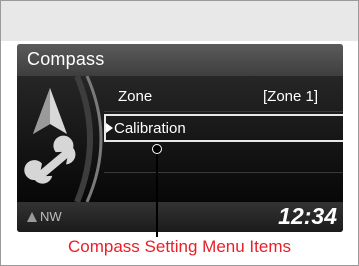 Image resolution: width=359 pixels, height=266 pixels. What do you see at coordinates (307, 216) in the screenshot?
I see `clock: 12:34` at bounding box center [307, 216].